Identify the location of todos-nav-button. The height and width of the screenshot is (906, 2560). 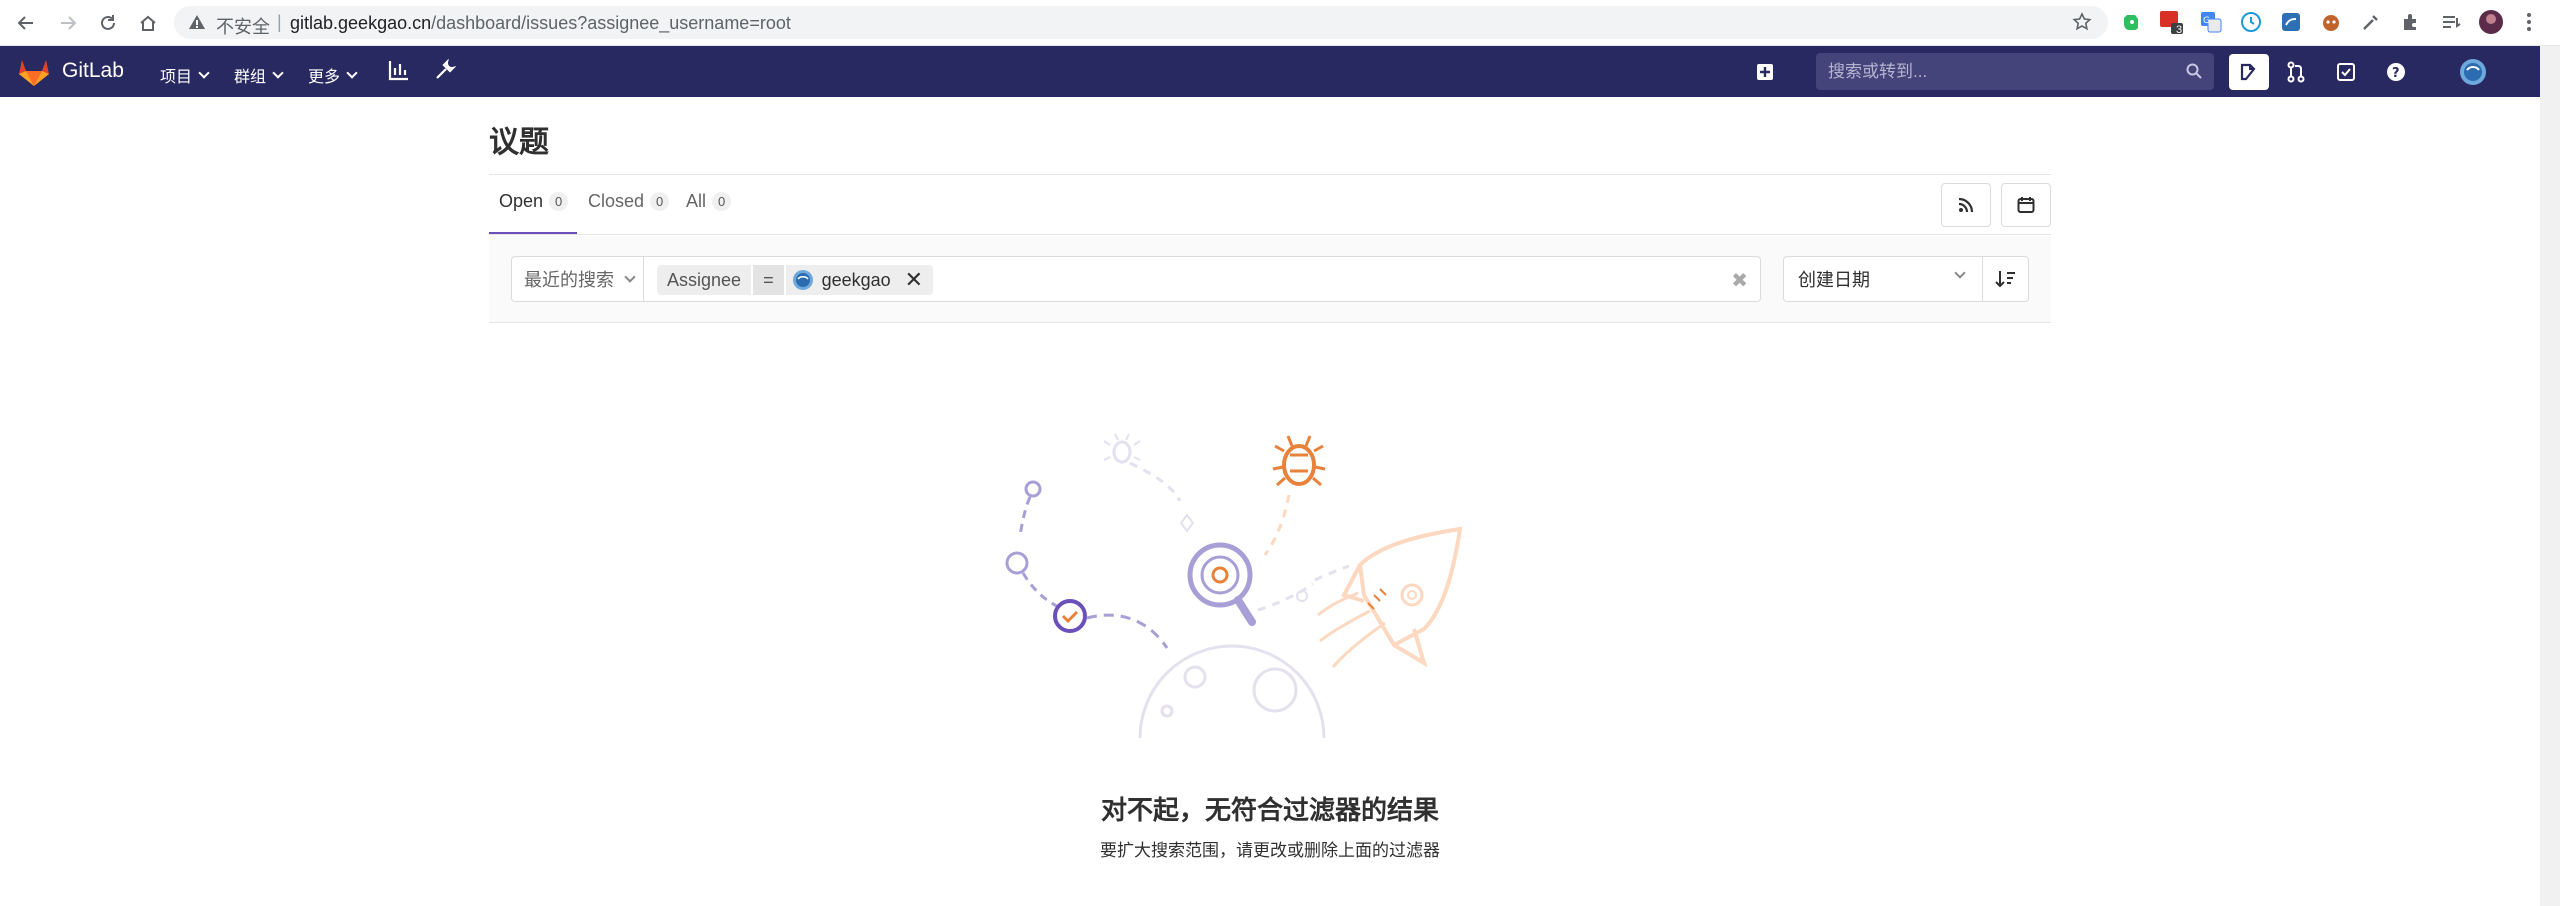
(2346, 72).